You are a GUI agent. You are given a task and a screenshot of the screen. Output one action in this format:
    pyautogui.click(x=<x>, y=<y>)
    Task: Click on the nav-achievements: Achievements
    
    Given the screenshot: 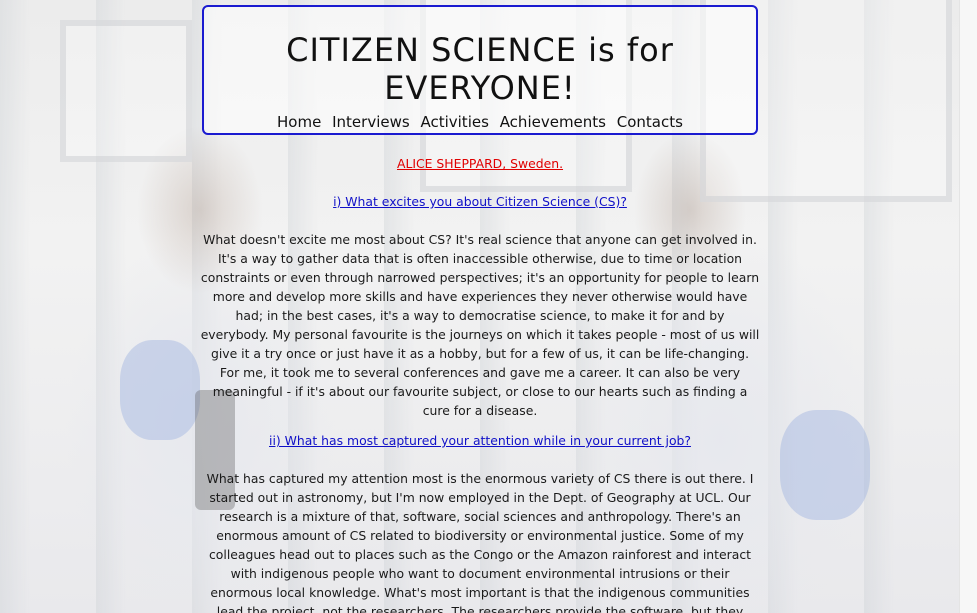 What is the action you would take?
    pyautogui.click(x=553, y=122)
    